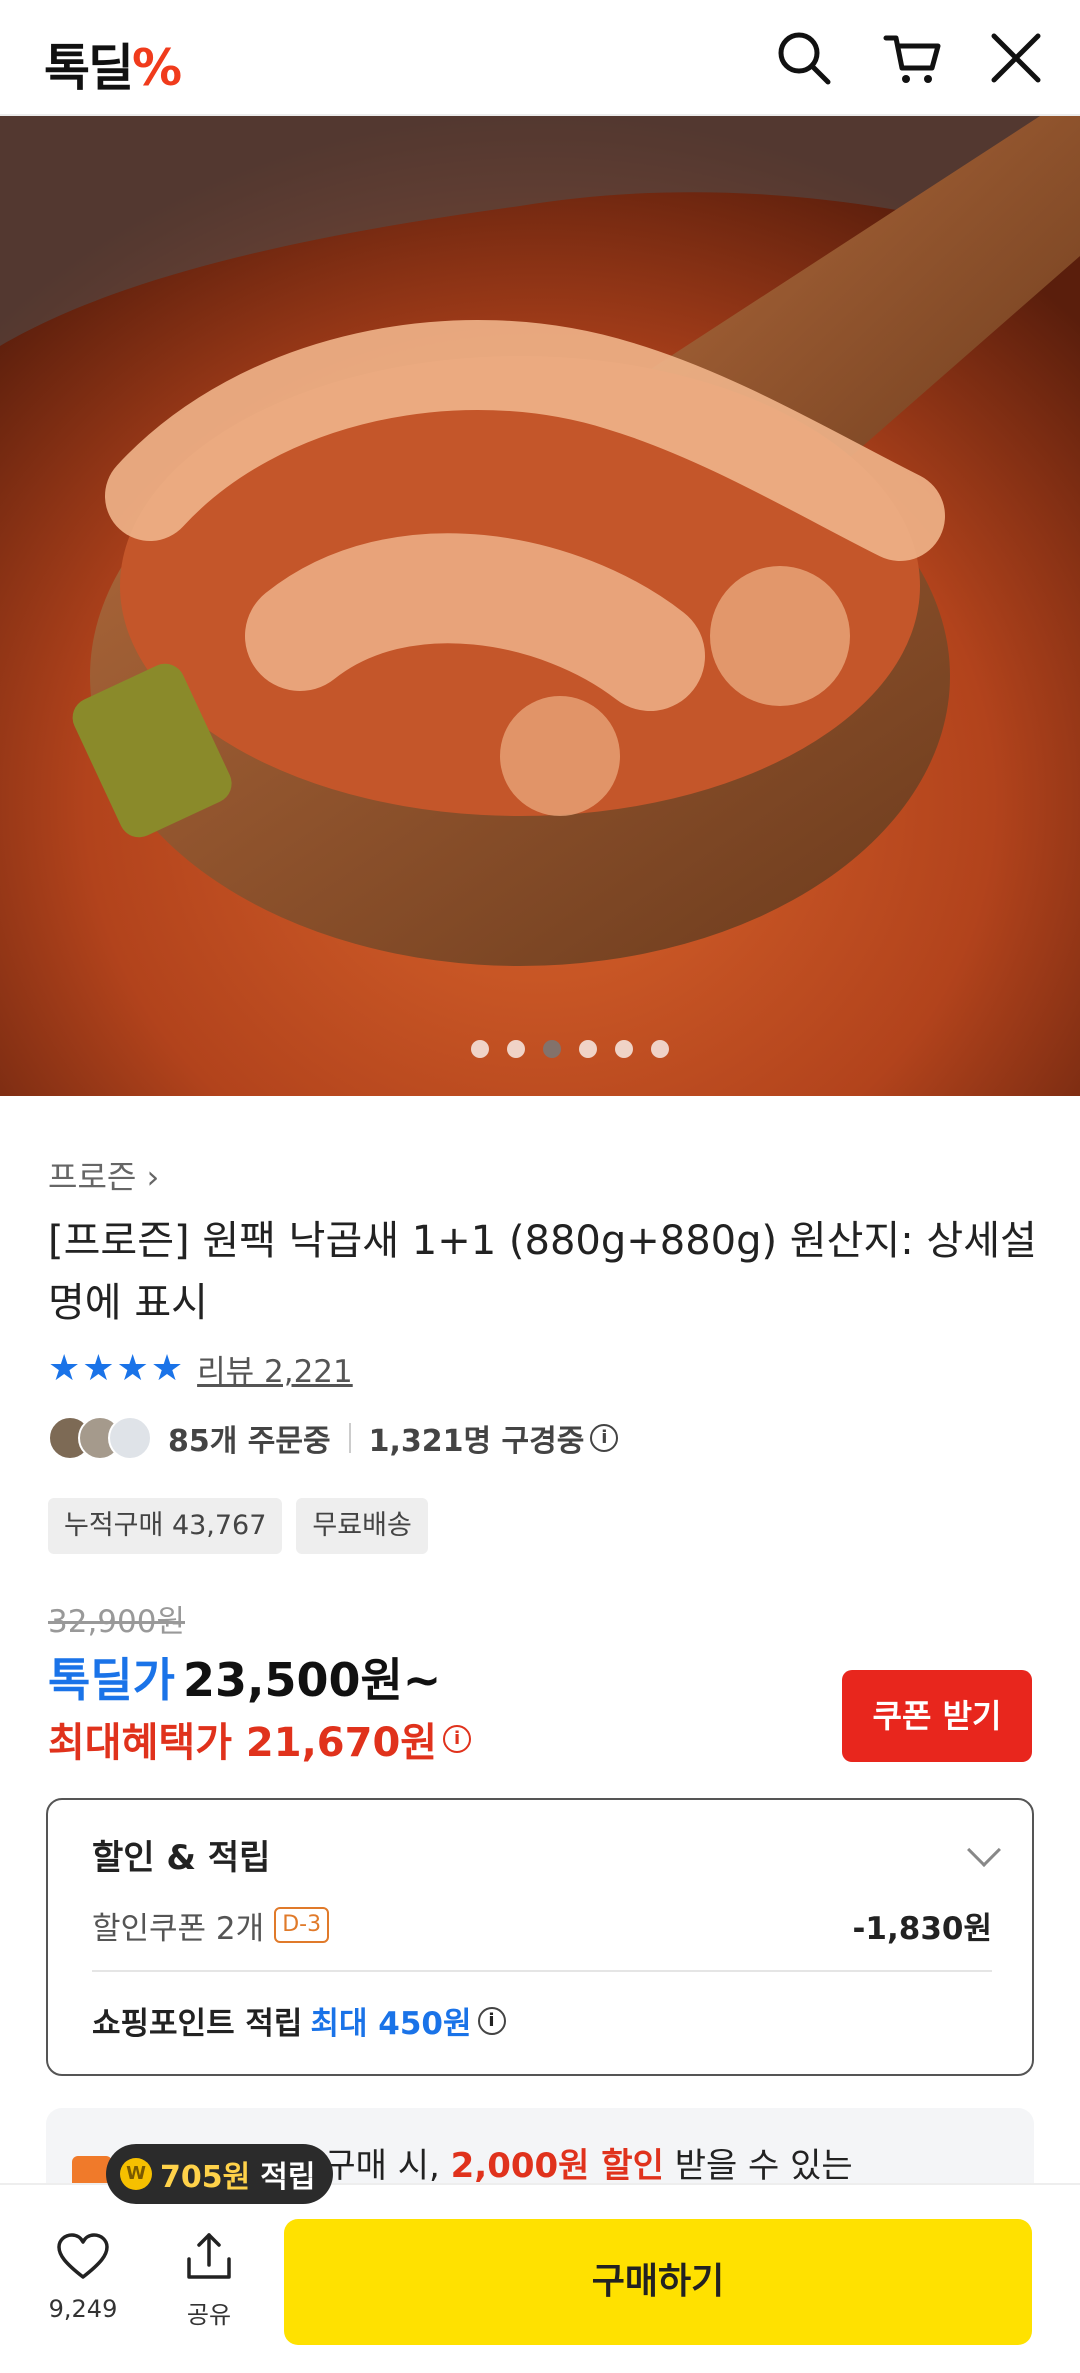 The width and height of the screenshot is (1080, 2373). Describe the element at coordinates (89, 68) in the screenshot. I see `logo-text: 톡딜` at that location.